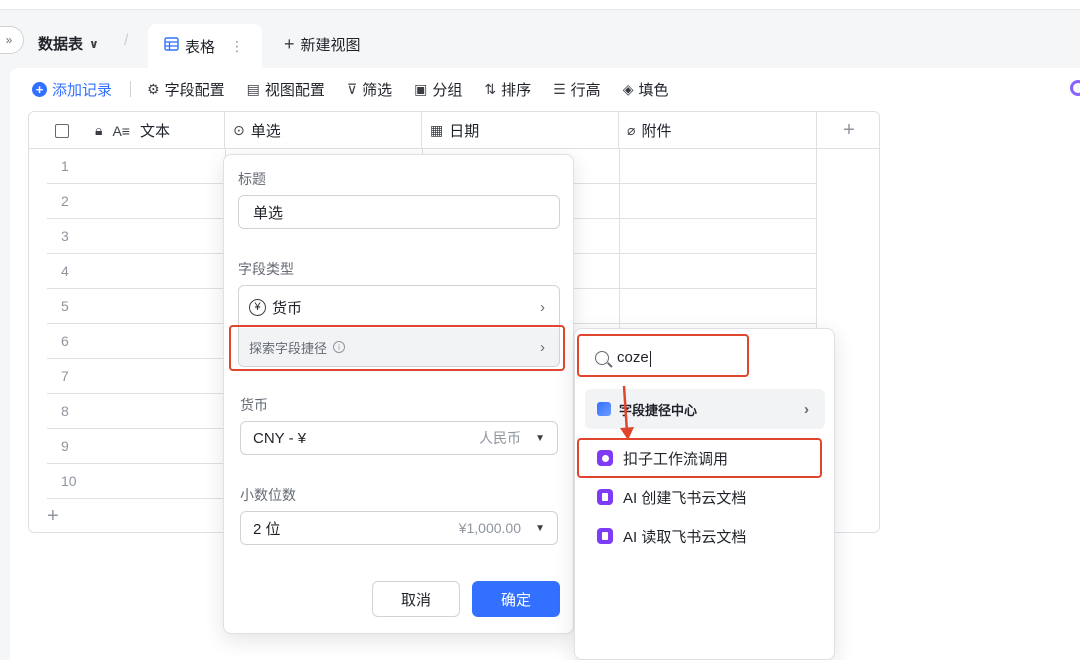 The width and height of the screenshot is (1080, 660). What do you see at coordinates (705, 497) in the screenshot?
I see `shortcut-item-ai-create-doc: AI 创建飞书云文档` at bounding box center [705, 497].